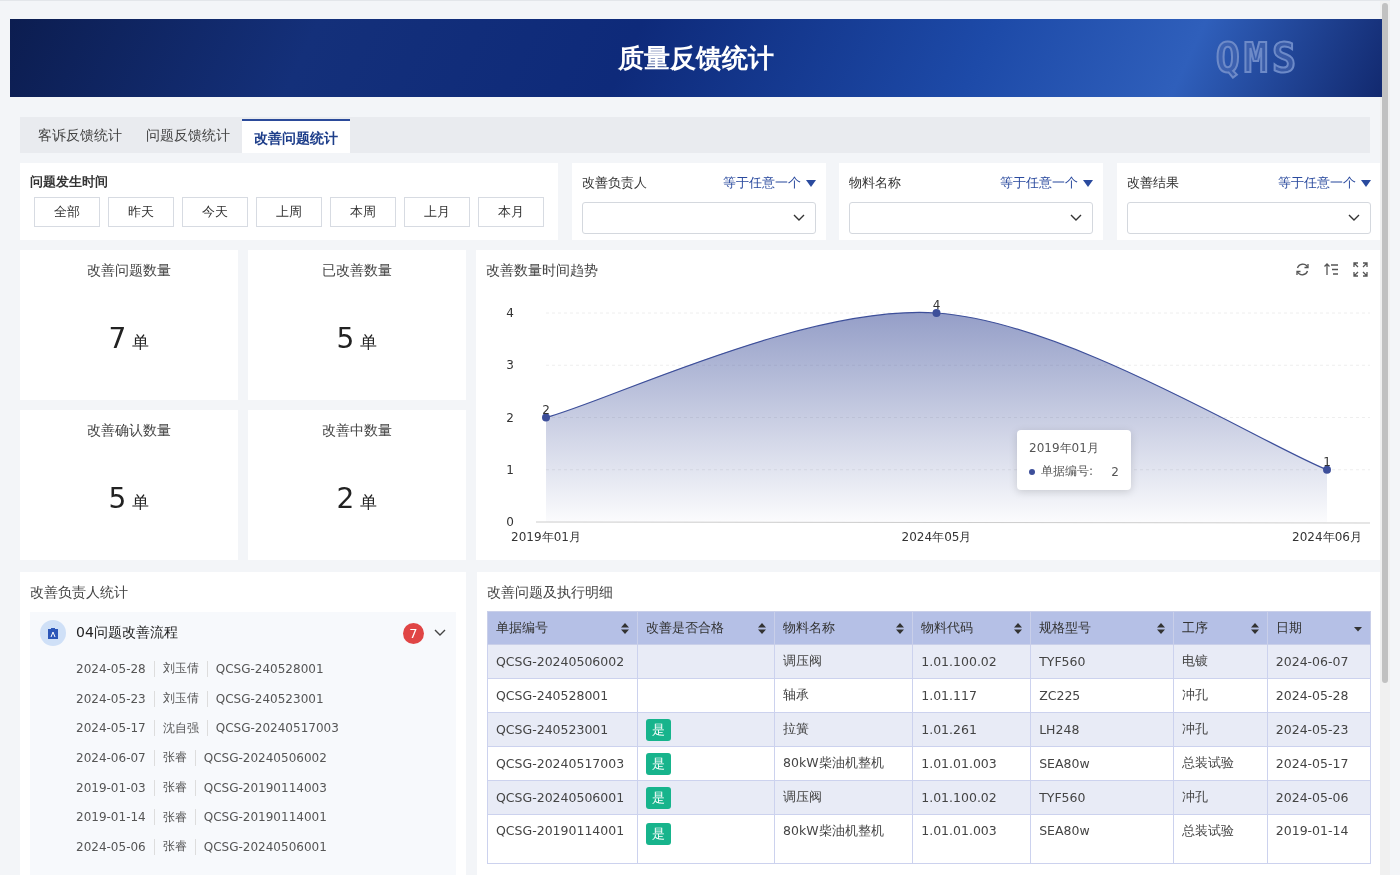 The image size is (1400, 875). I want to click on date-range-button: 昨天, so click(141, 212).